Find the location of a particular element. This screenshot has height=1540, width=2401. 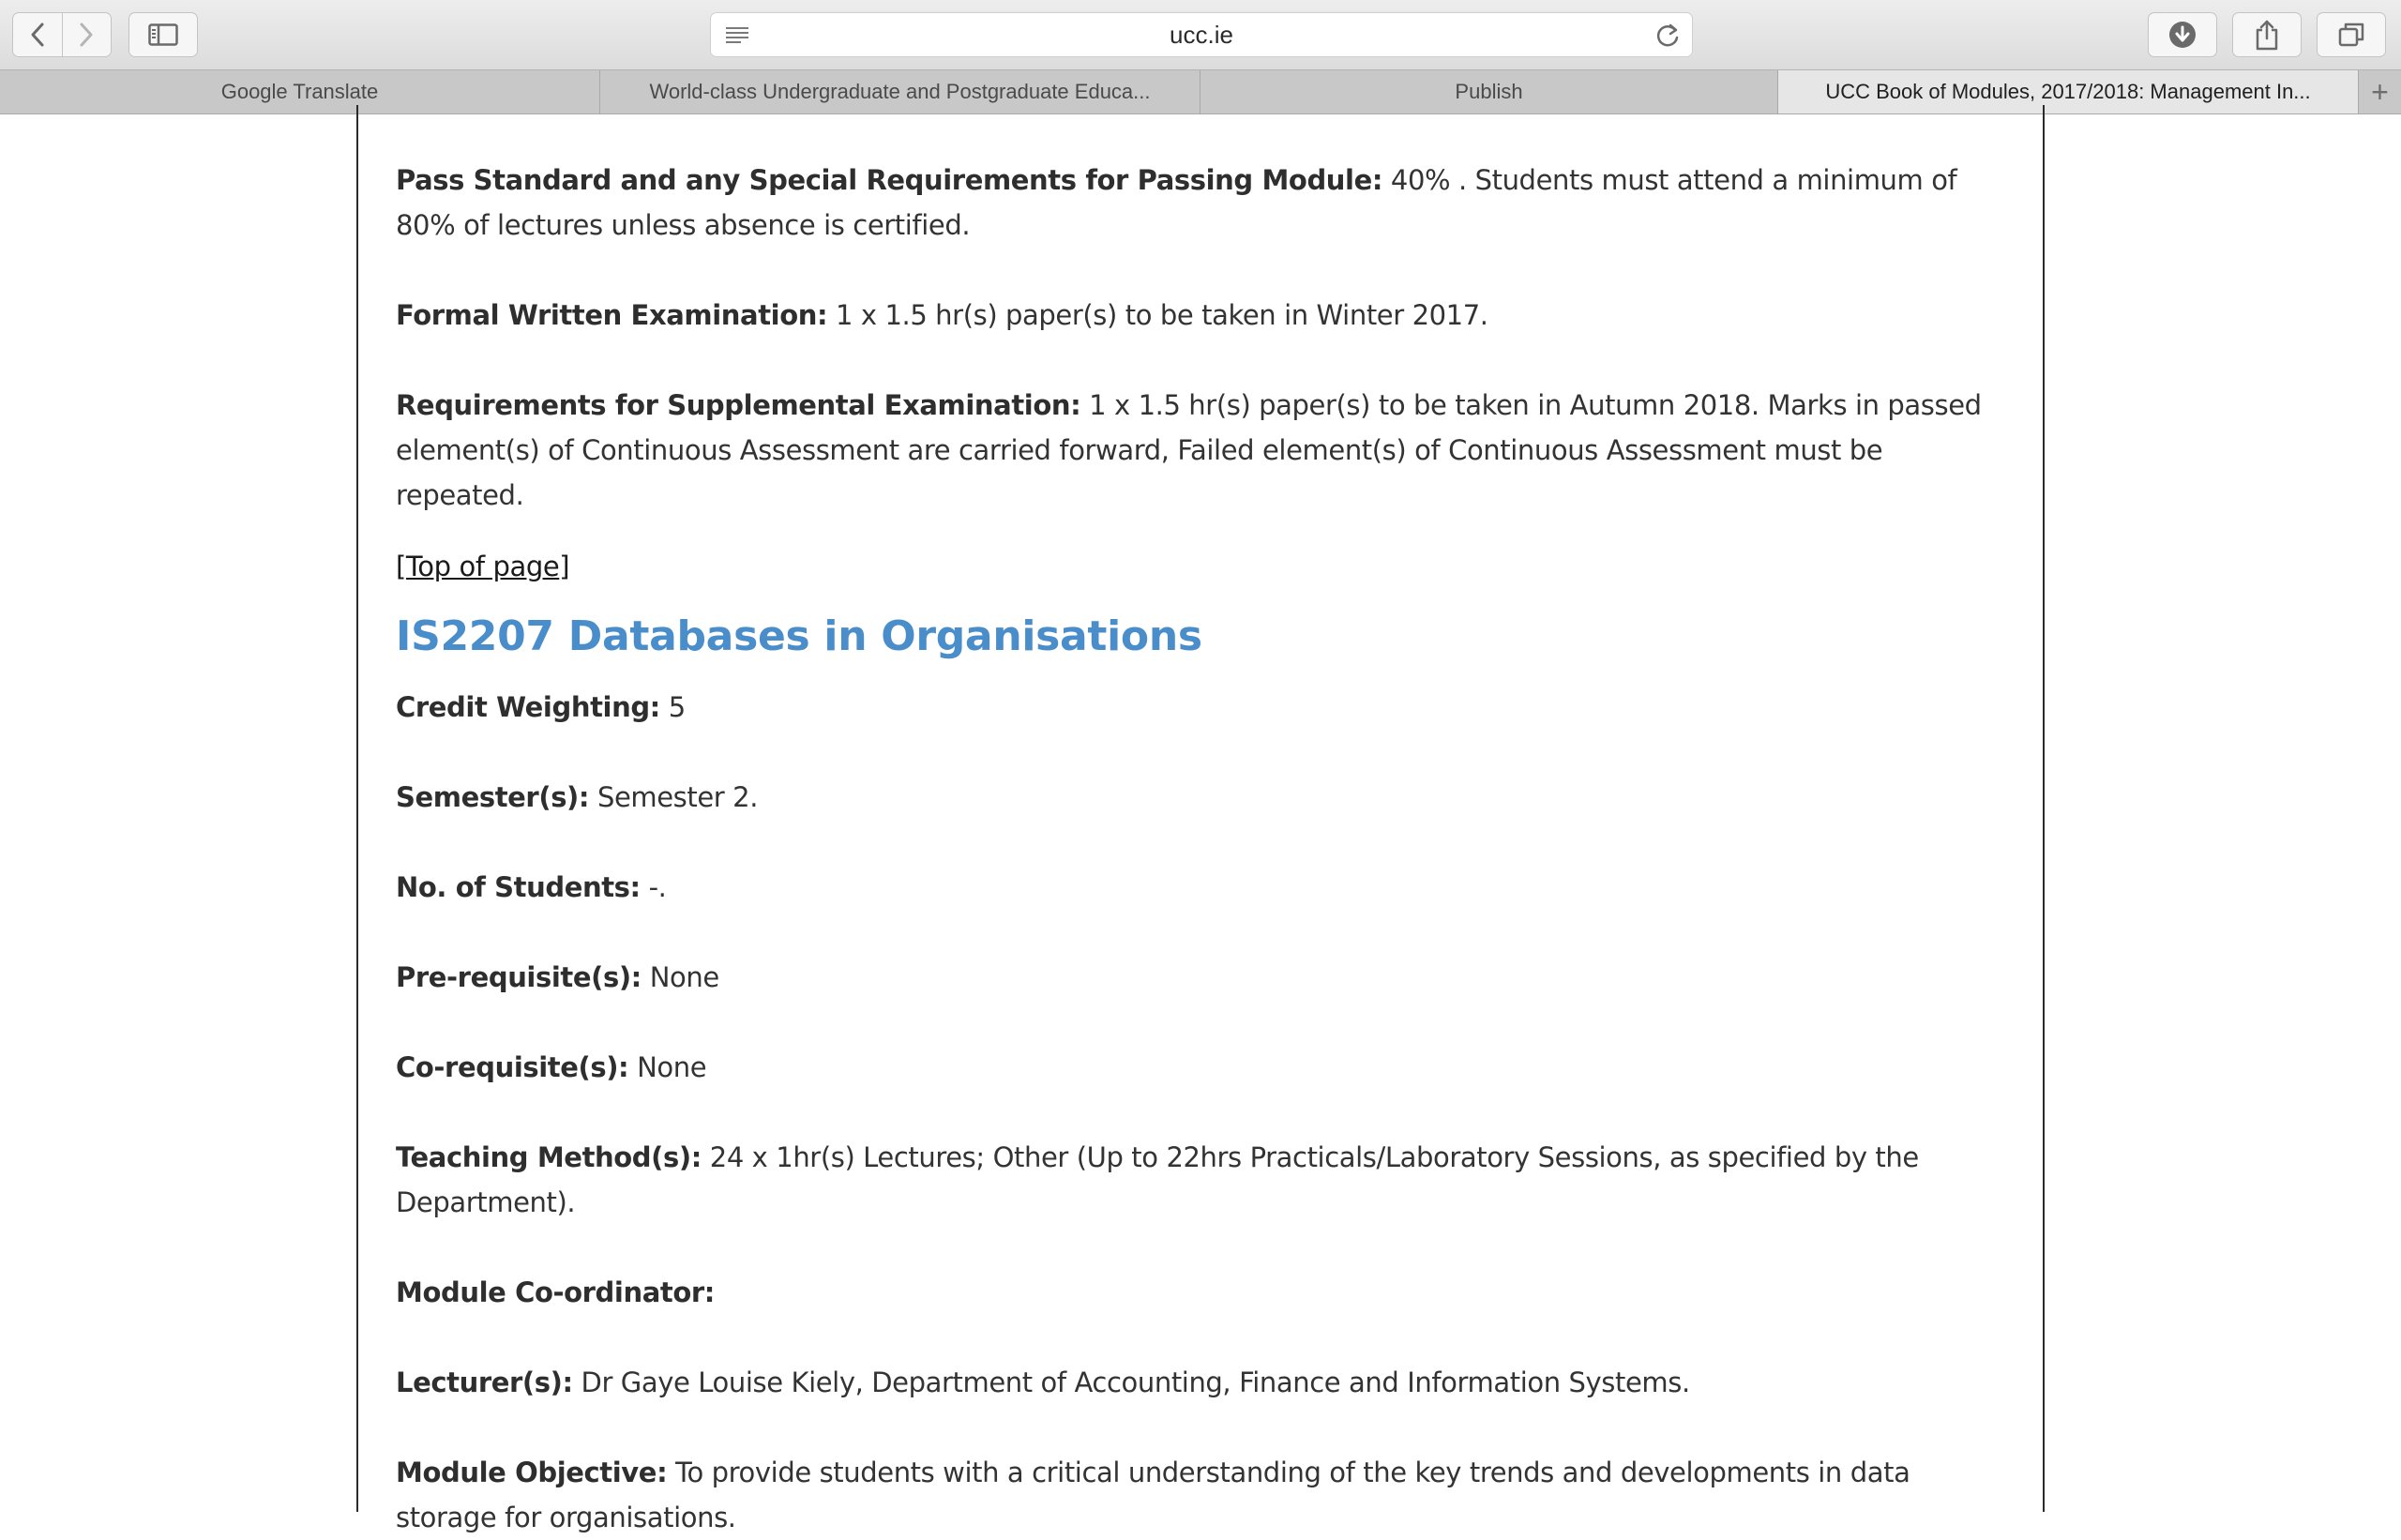

forward-button is located at coordinates (86, 34).